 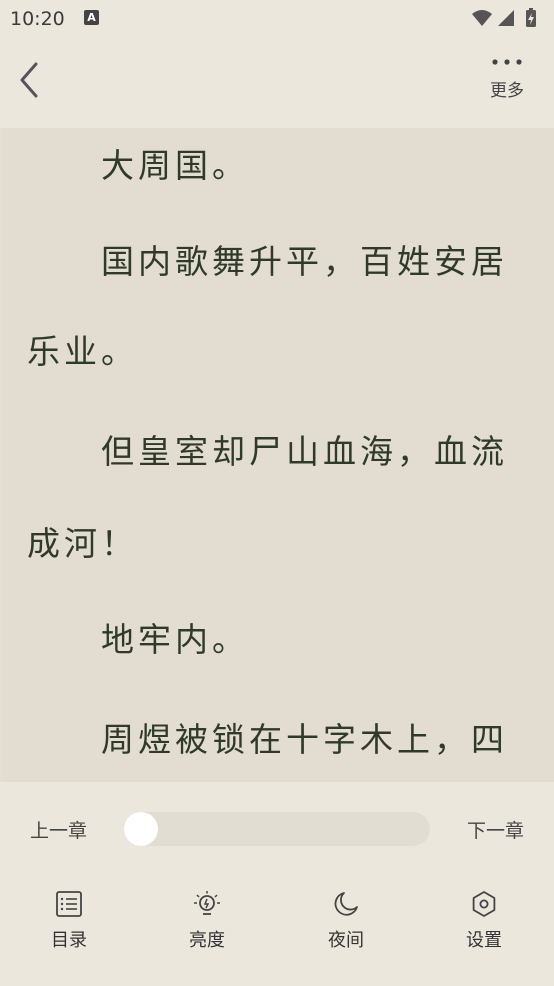 What do you see at coordinates (138, 165) in the screenshot?
I see `text-line: 大周国。` at bounding box center [138, 165].